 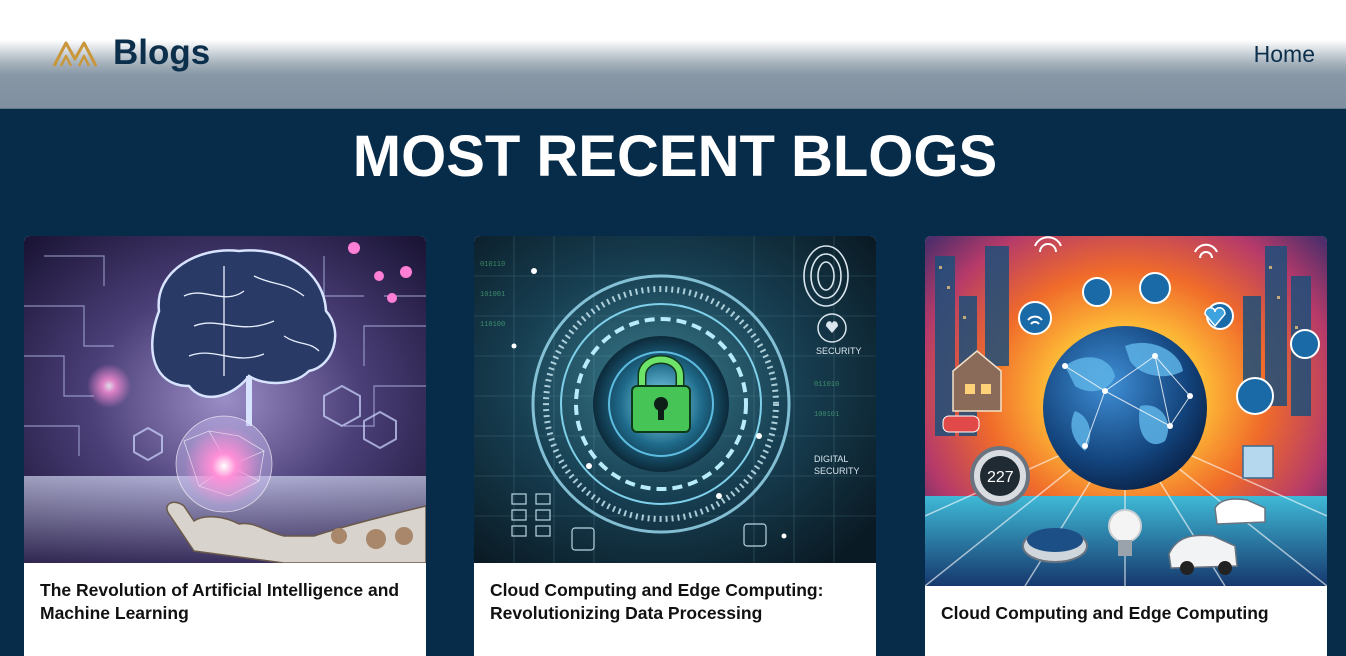 I want to click on svg-text: 010110, so click(x=492, y=265).